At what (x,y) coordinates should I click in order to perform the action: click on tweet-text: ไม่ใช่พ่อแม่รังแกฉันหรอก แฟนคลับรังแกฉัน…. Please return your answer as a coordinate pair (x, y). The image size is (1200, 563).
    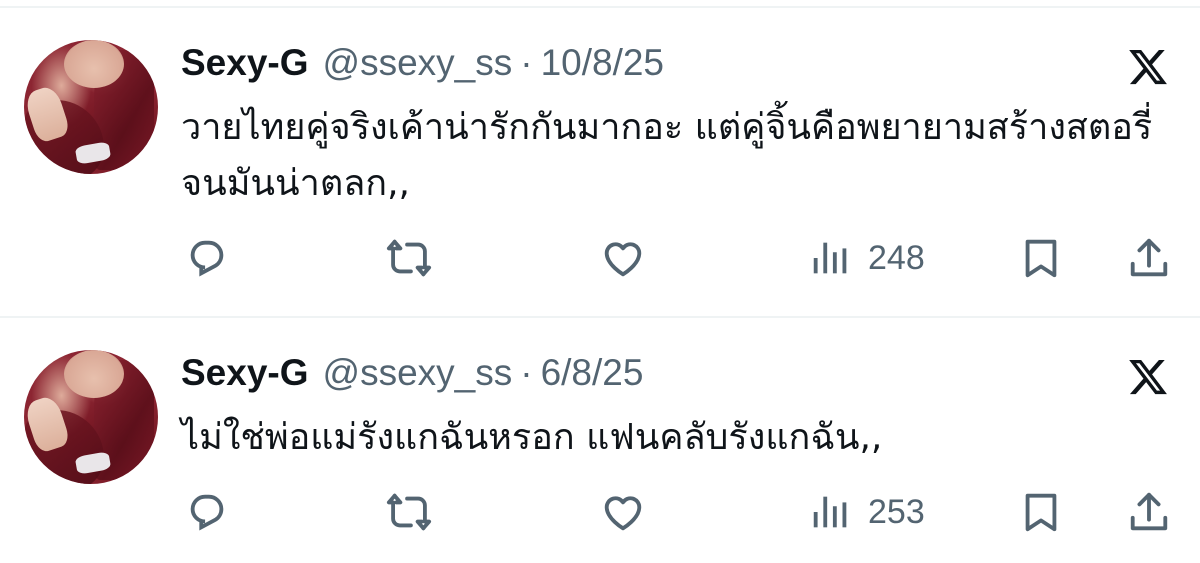
    Looking at the image, I should click on (532, 437).